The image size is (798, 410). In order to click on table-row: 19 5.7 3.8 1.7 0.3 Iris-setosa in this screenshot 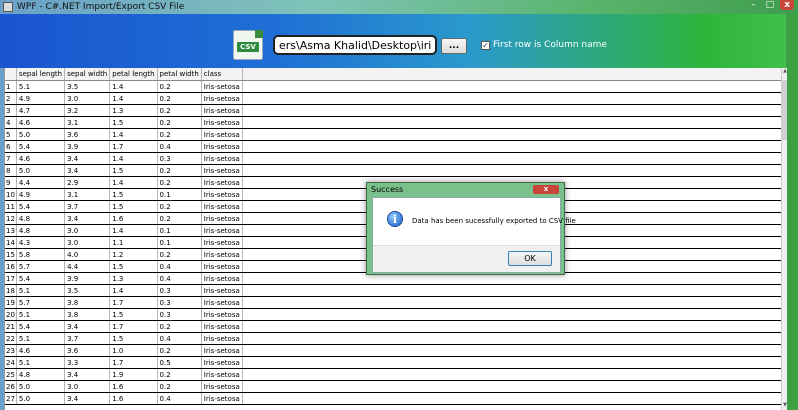, I will do `click(393, 302)`.